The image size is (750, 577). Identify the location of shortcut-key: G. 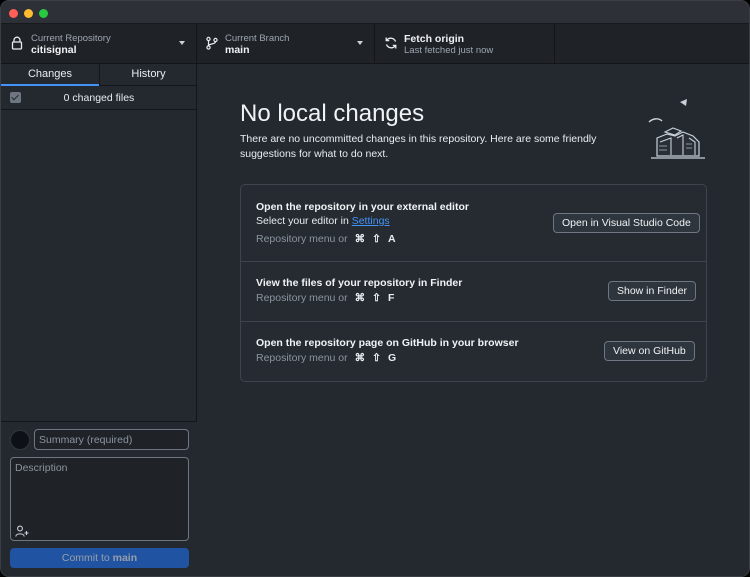
(392, 358).